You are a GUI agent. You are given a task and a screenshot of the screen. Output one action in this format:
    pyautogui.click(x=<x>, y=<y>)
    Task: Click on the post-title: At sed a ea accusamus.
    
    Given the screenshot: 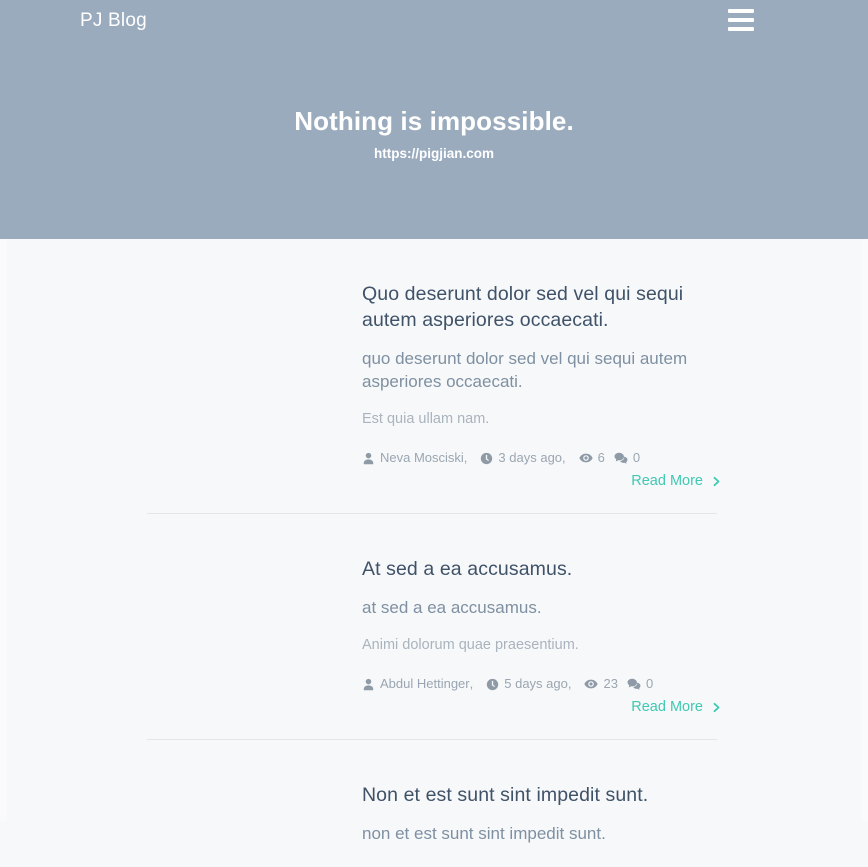 What is the action you would take?
    pyautogui.click(x=542, y=569)
    